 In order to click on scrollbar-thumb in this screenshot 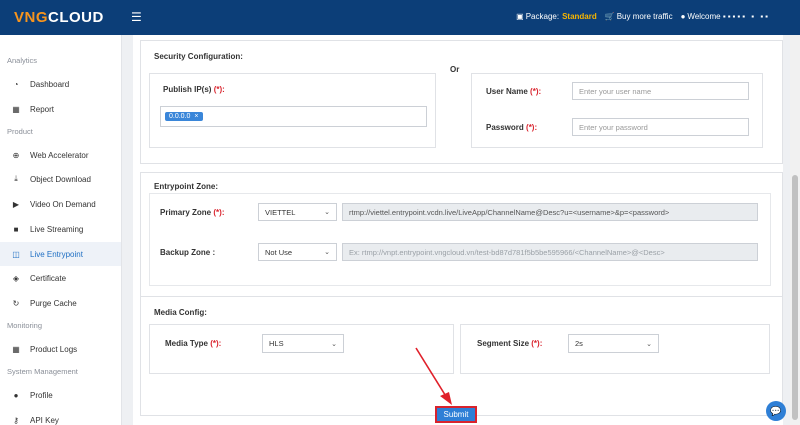, I will do `click(795, 297)`.